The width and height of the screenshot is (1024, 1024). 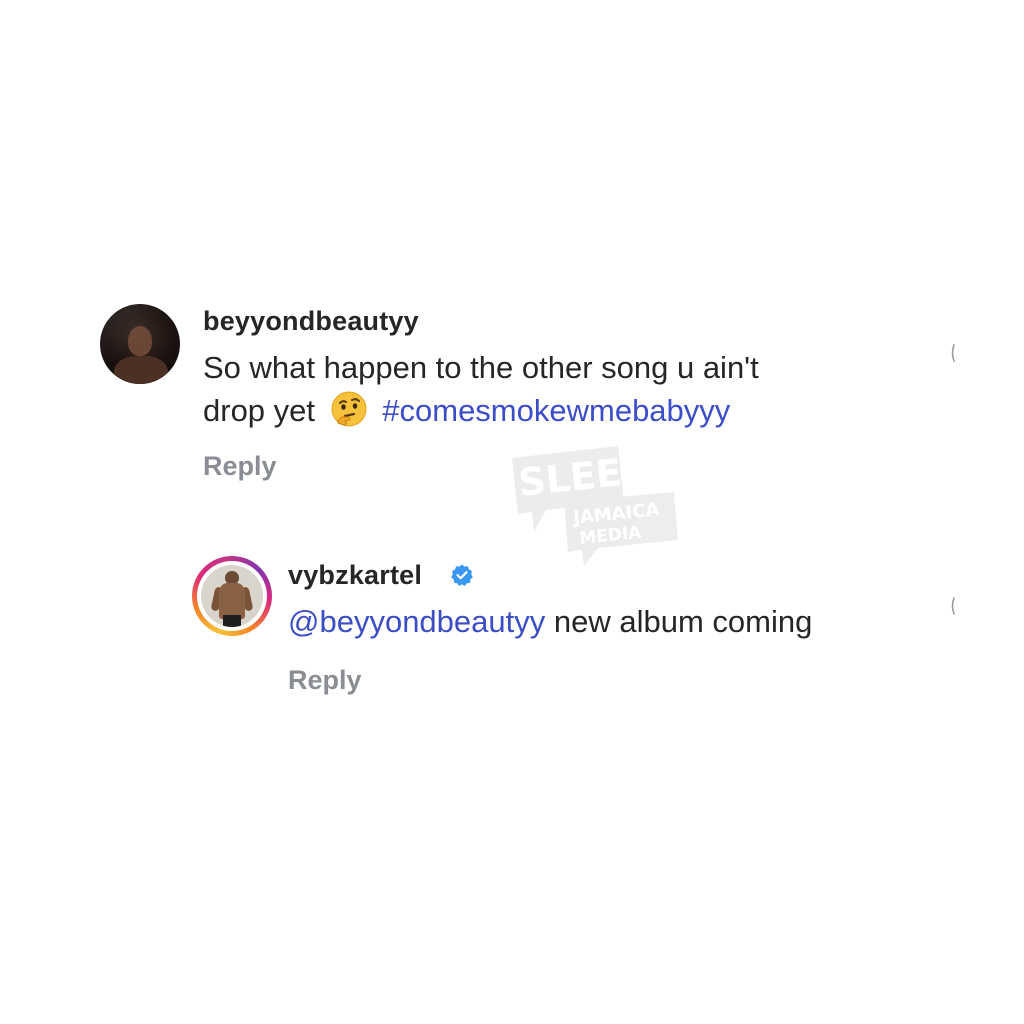 What do you see at coordinates (349, 409) in the screenshot?
I see `thinking-face-icon` at bounding box center [349, 409].